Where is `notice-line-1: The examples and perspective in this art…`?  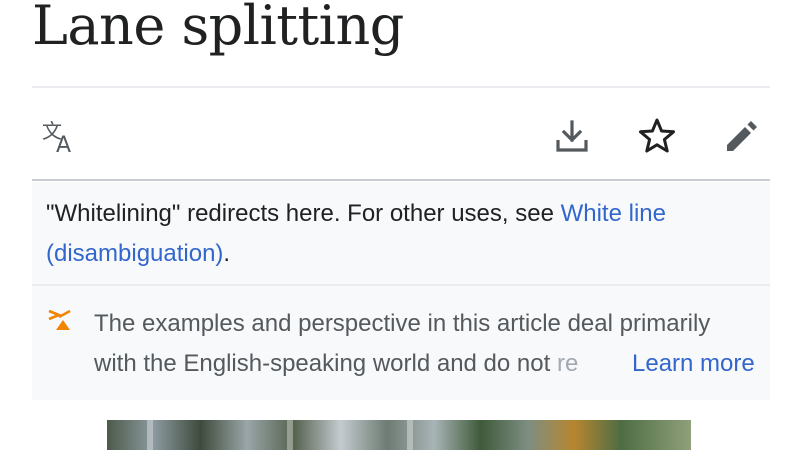 notice-line-1: The examples and perspective in this art… is located at coordinates (402, 323).